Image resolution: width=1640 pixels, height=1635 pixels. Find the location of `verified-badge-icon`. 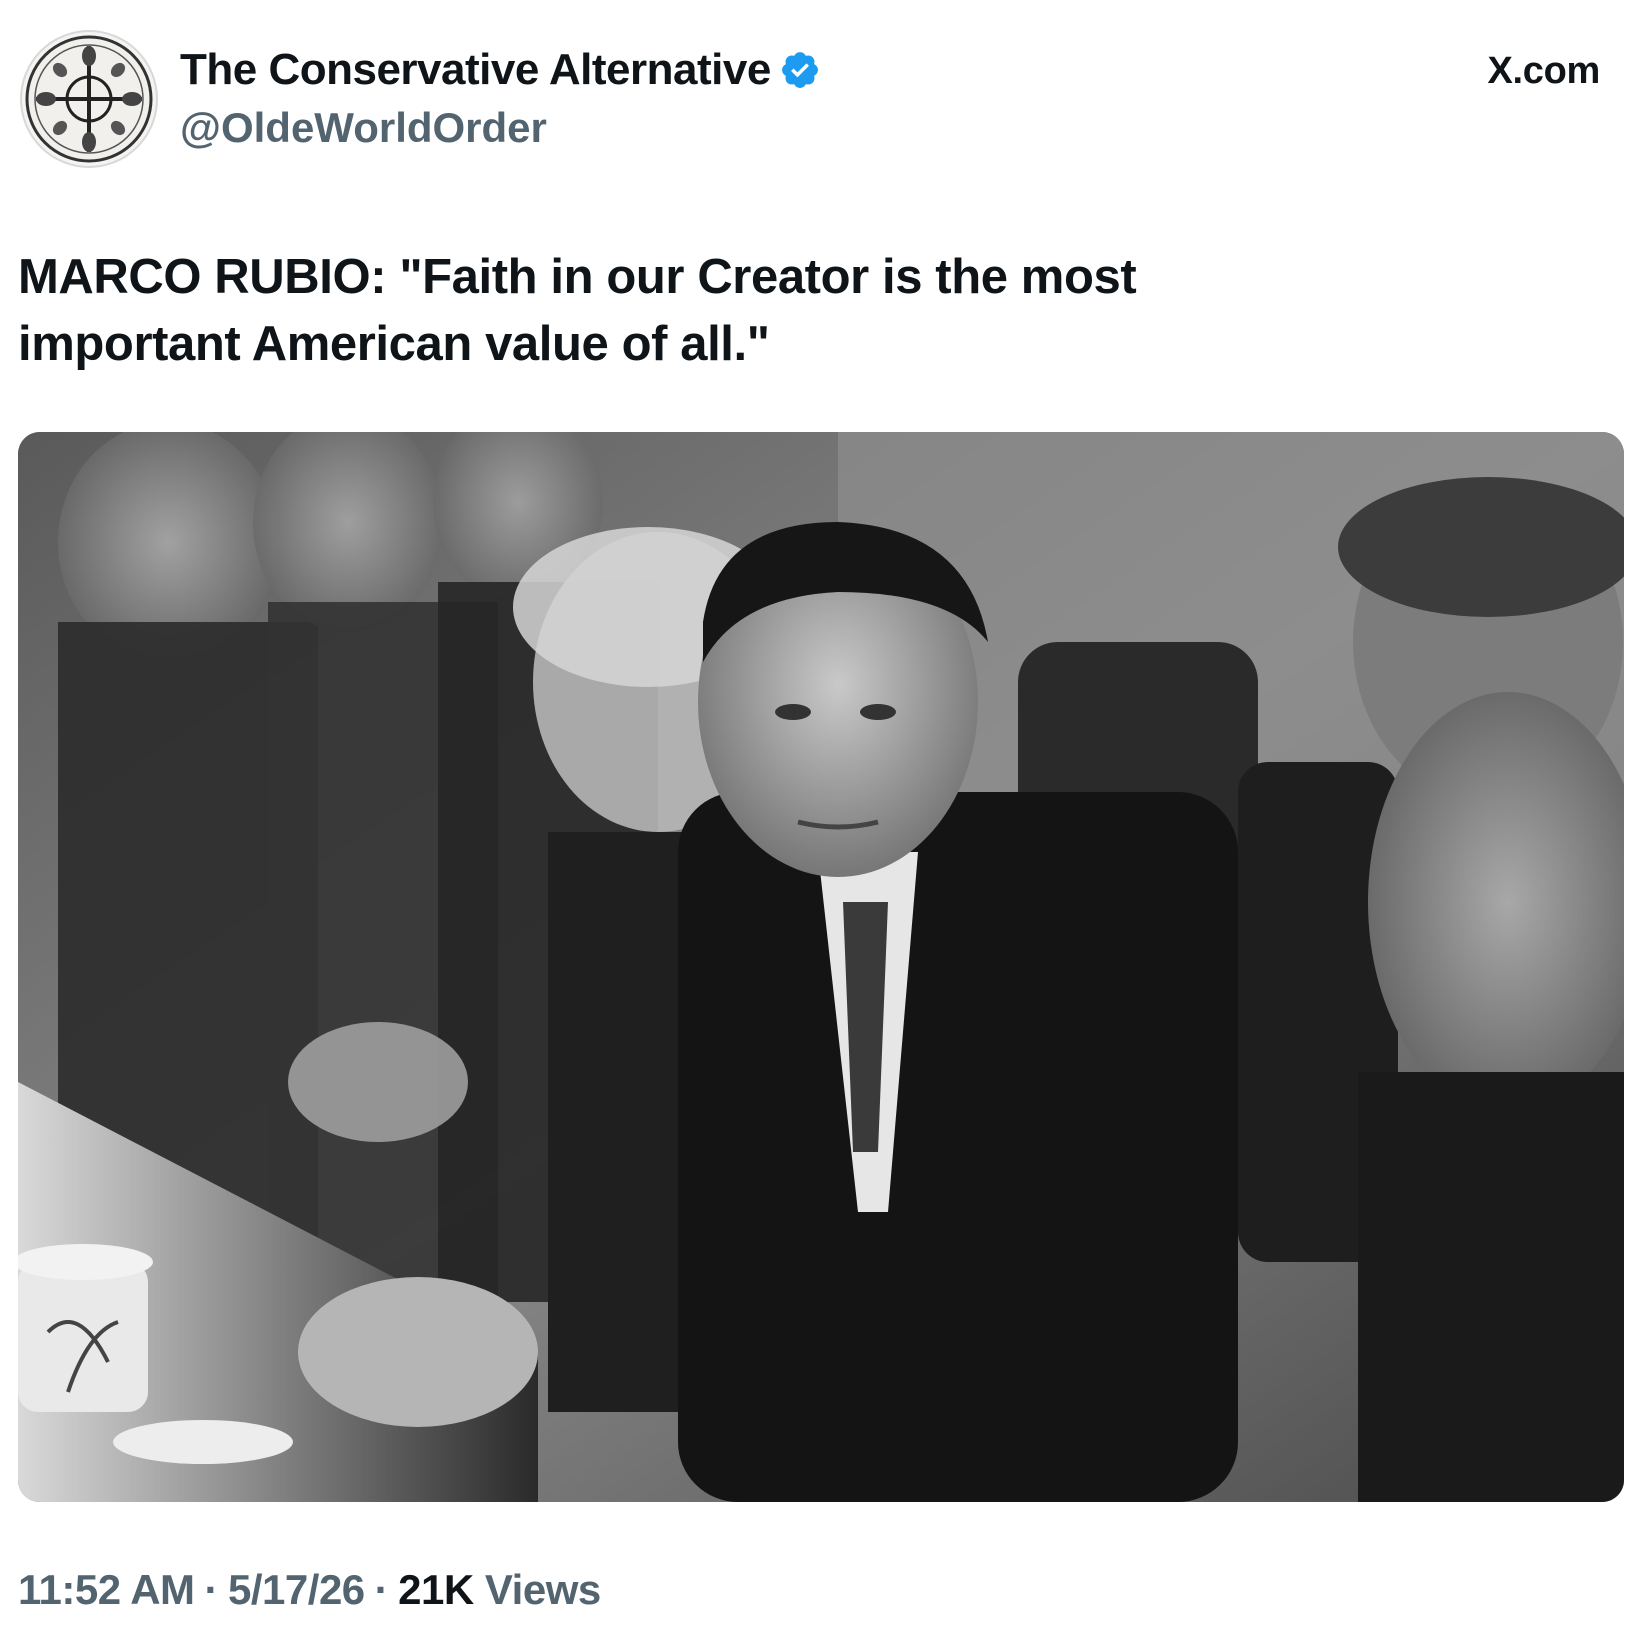

verified-badge-icon is located at coordinates (800, 70).